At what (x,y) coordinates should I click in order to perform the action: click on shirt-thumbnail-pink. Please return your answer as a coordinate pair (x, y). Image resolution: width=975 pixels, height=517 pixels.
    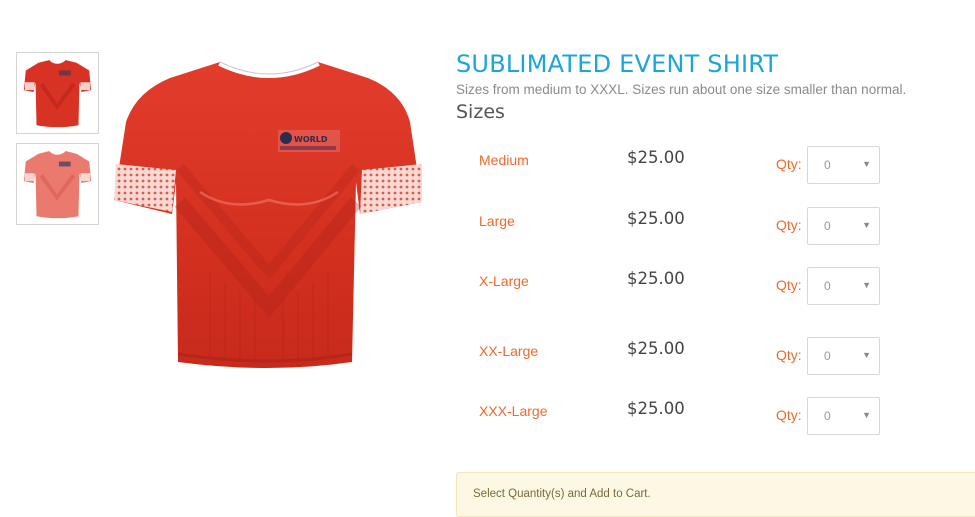
    Looking at the image, I should click on (57, 184).